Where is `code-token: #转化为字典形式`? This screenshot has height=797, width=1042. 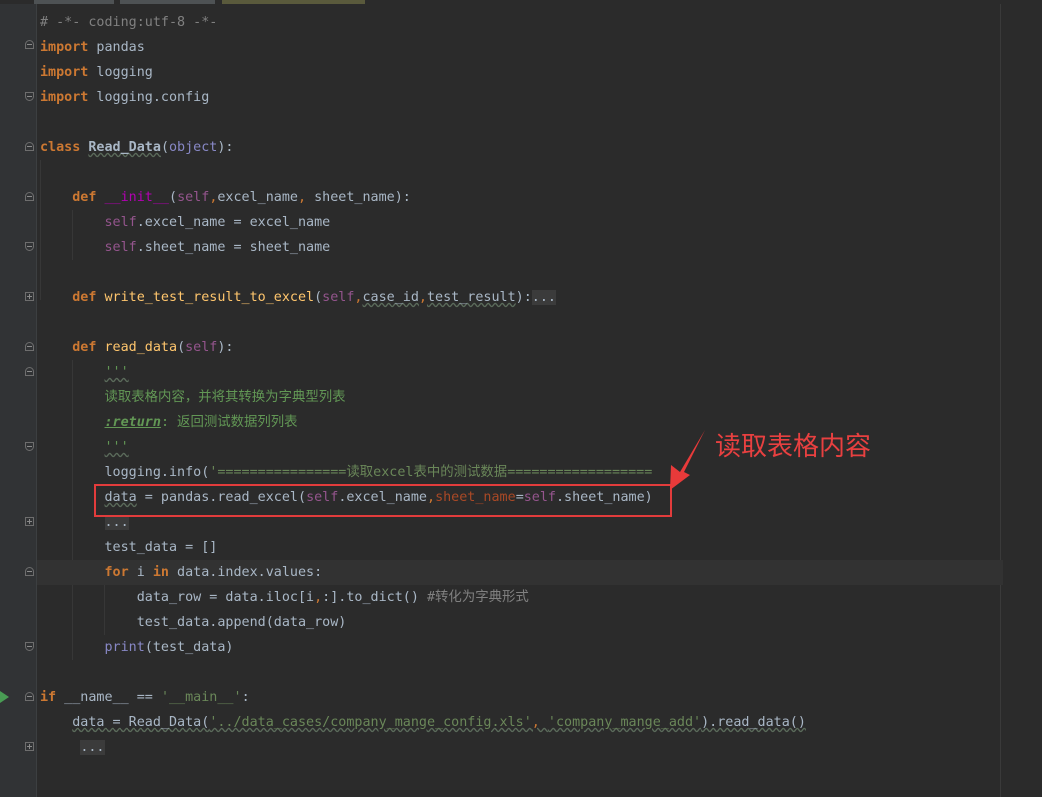
code-token: #转化为字典形式 is located at coordinates (477, 597).